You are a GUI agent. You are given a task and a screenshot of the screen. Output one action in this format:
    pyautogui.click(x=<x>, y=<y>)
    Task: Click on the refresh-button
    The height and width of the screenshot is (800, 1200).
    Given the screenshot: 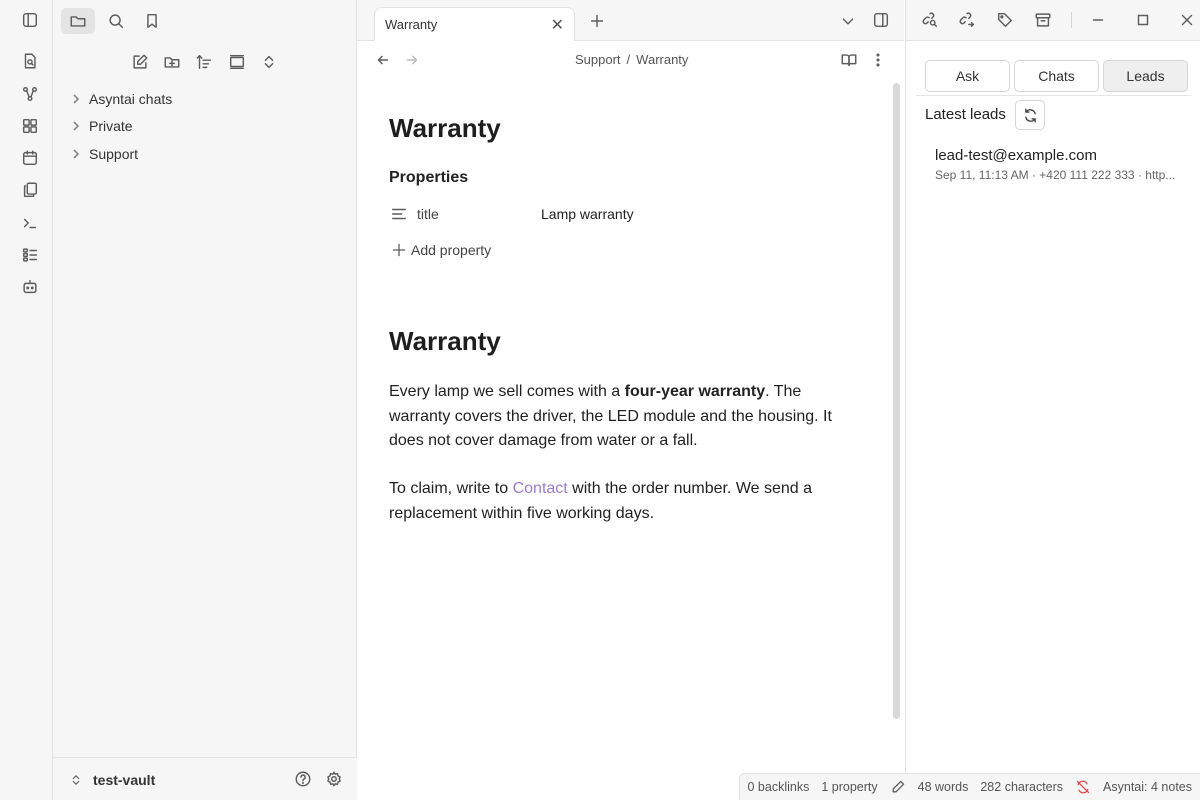 What is the action you would take?
    pyautogui.click(x=1030, y=115)
    